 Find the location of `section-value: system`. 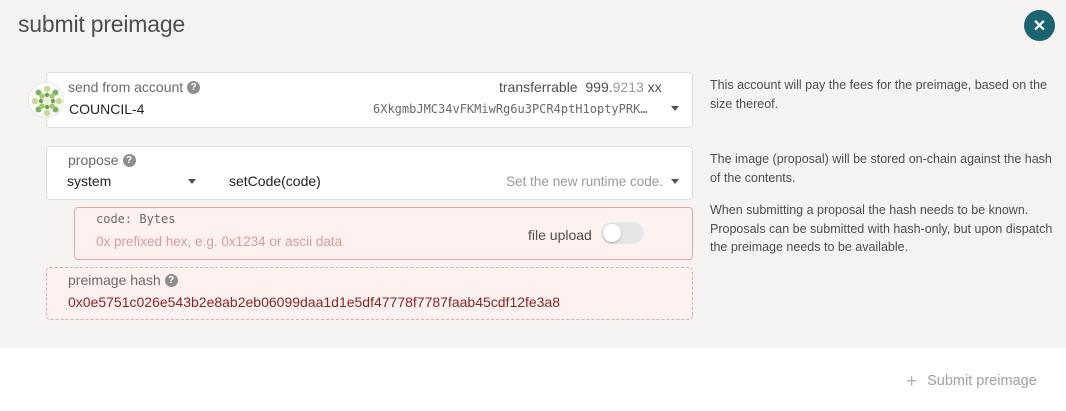

section-value: system is located at coordinates (89, 181).